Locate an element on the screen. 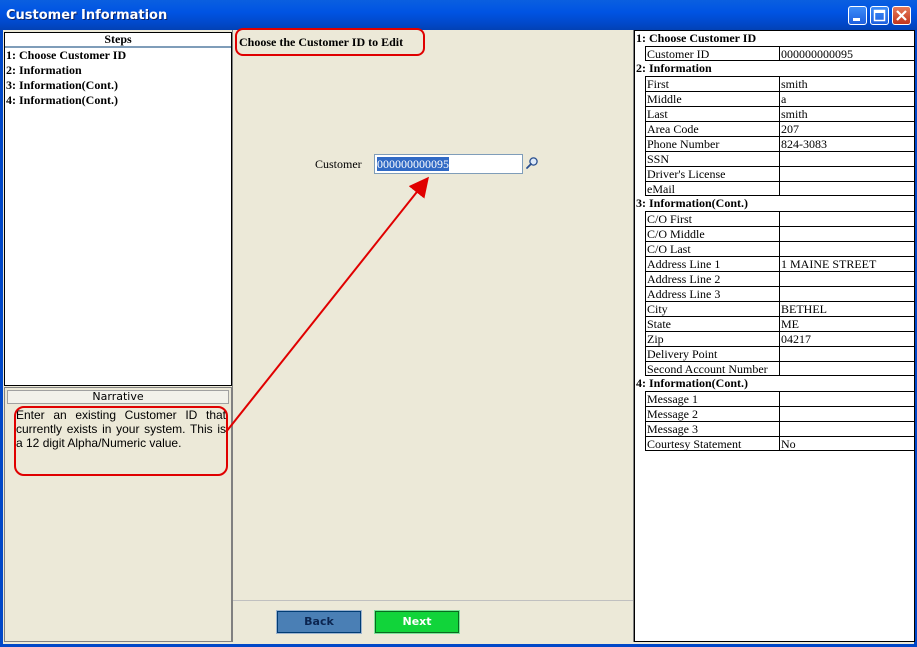 Image resolution: width=917 pixels, height=647 pixels. summary-row: Delivery Point is located at coordinates (780, 353).